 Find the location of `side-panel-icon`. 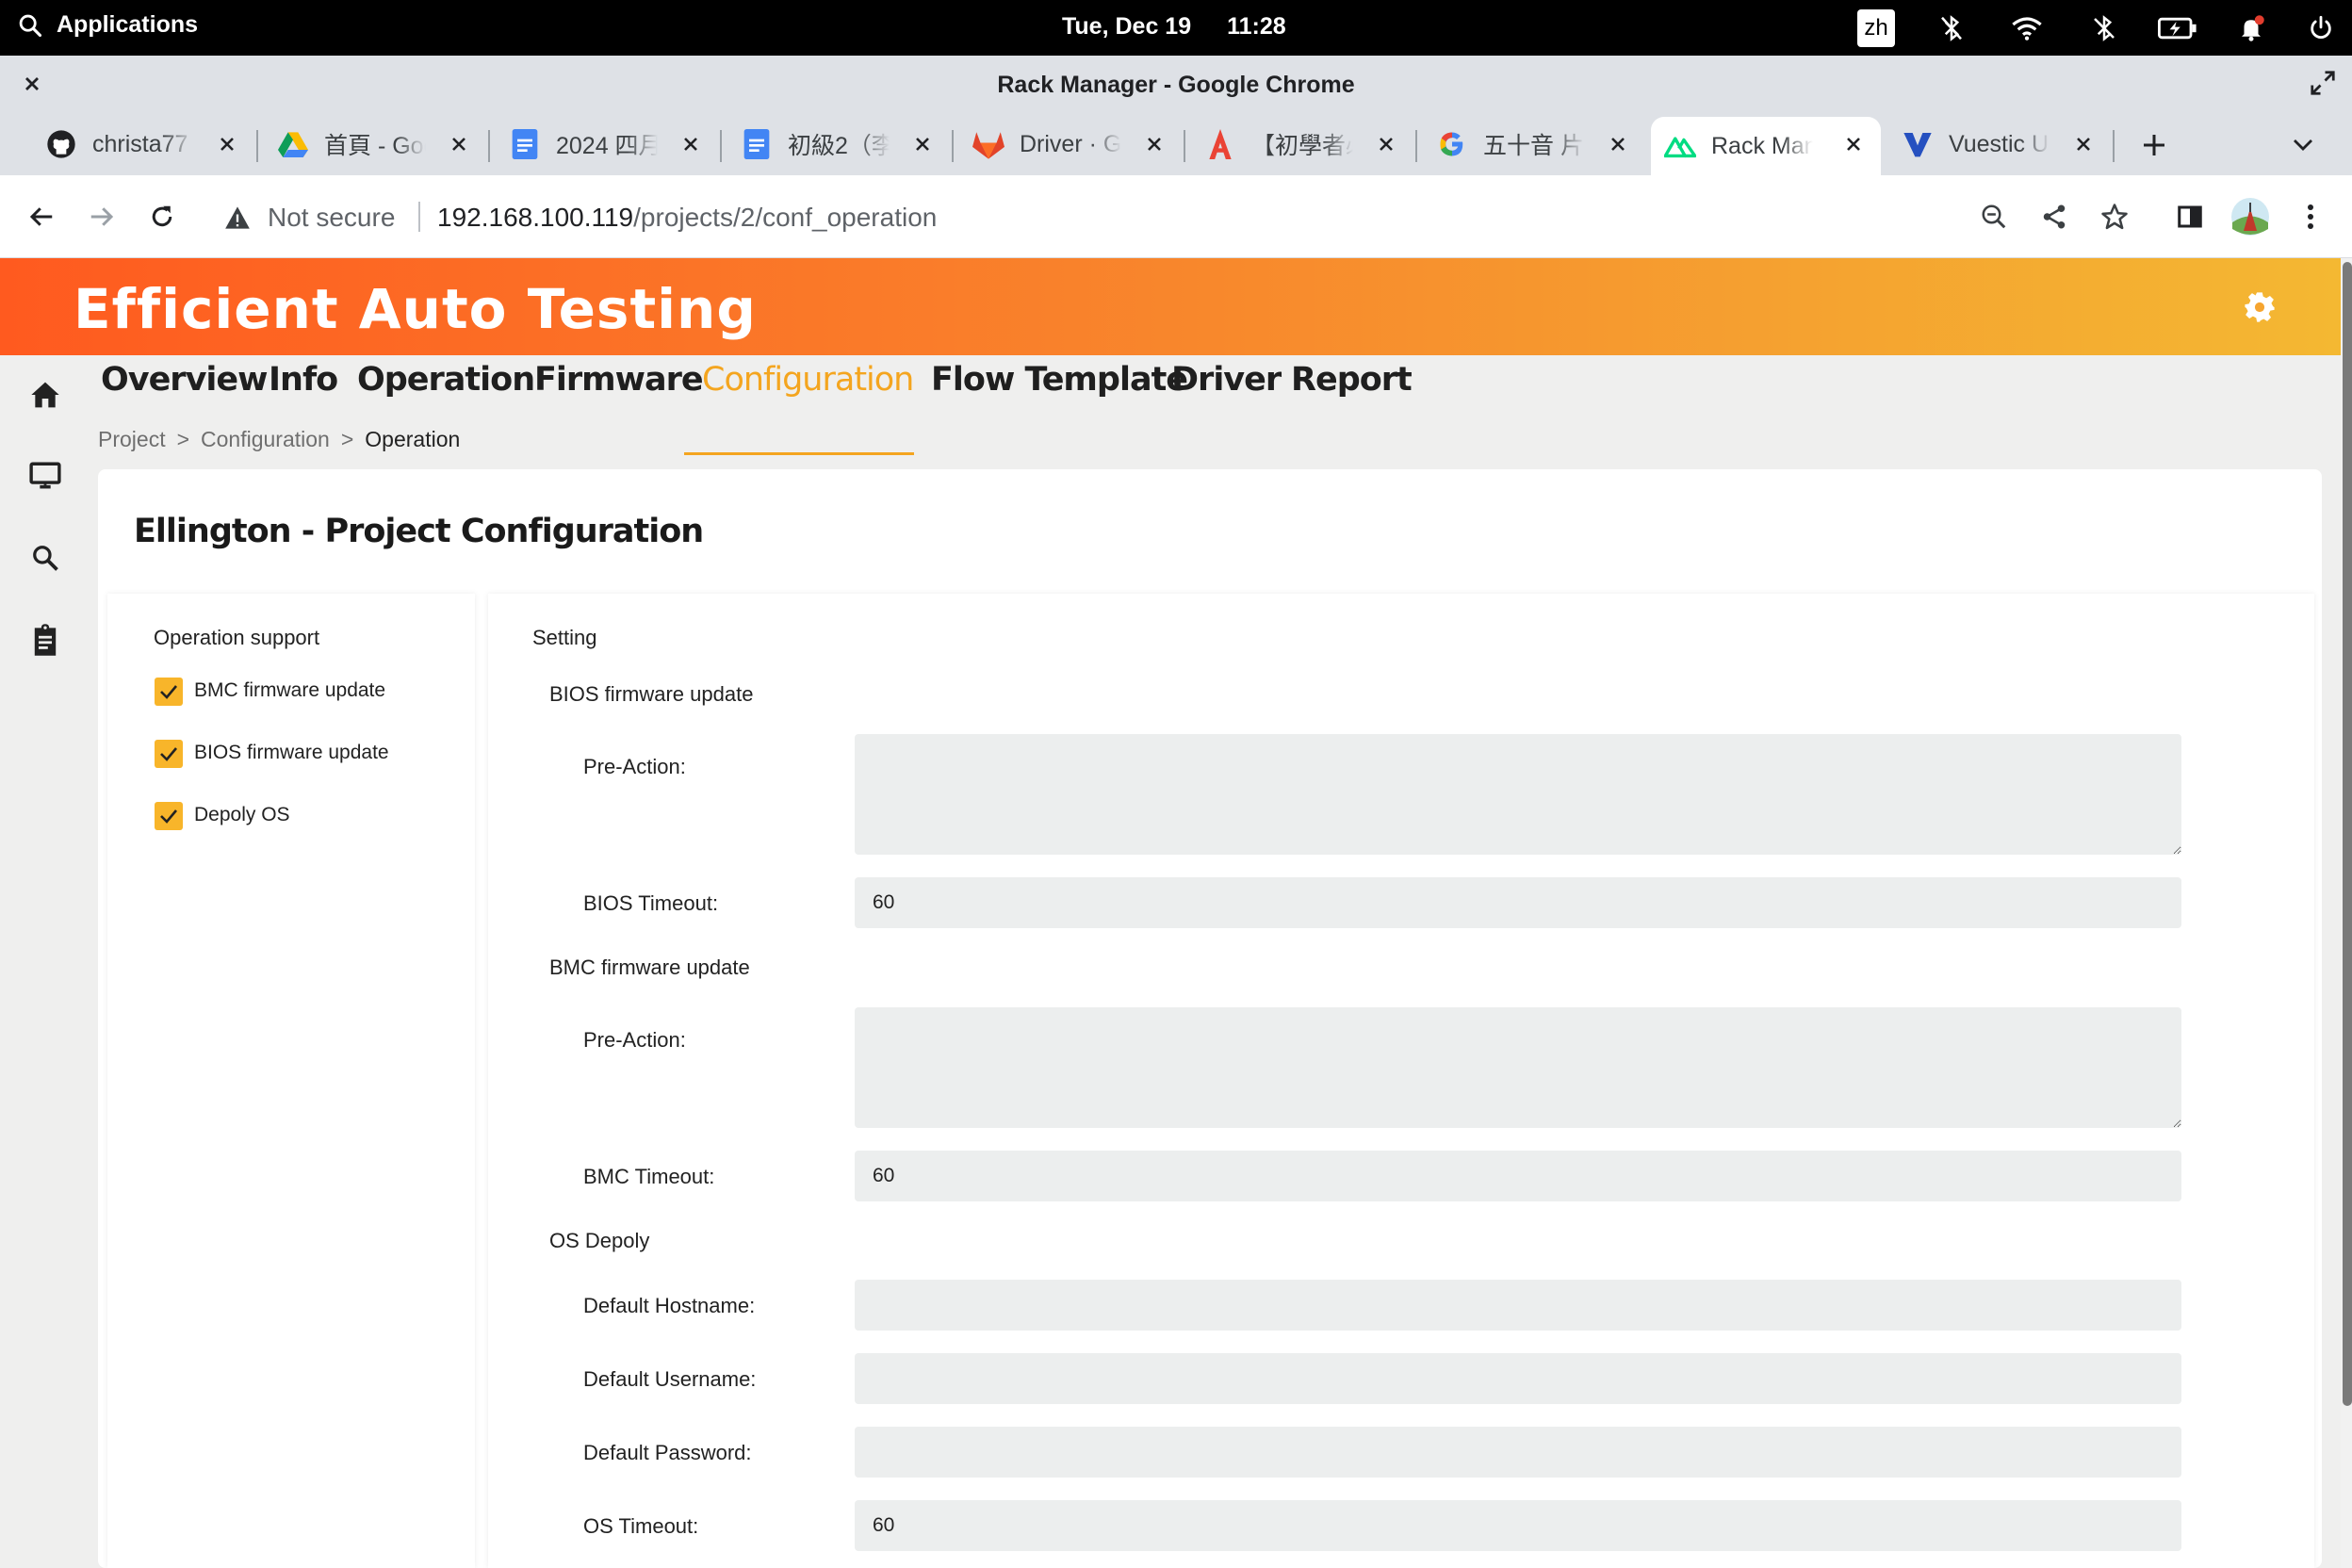

side-panel-icon is located at coordinates (2190, 217).